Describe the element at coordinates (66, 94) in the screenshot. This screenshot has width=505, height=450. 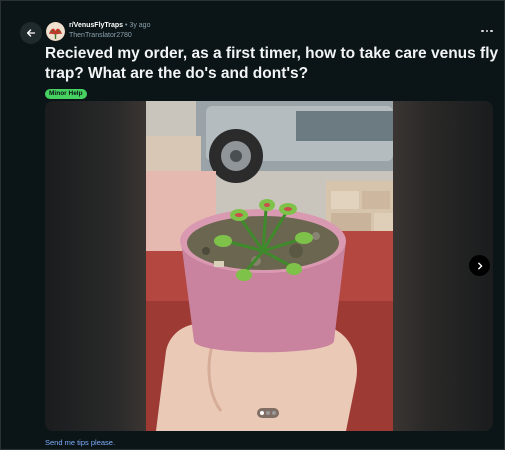
I see `post-flair: Minor Help` at that location.